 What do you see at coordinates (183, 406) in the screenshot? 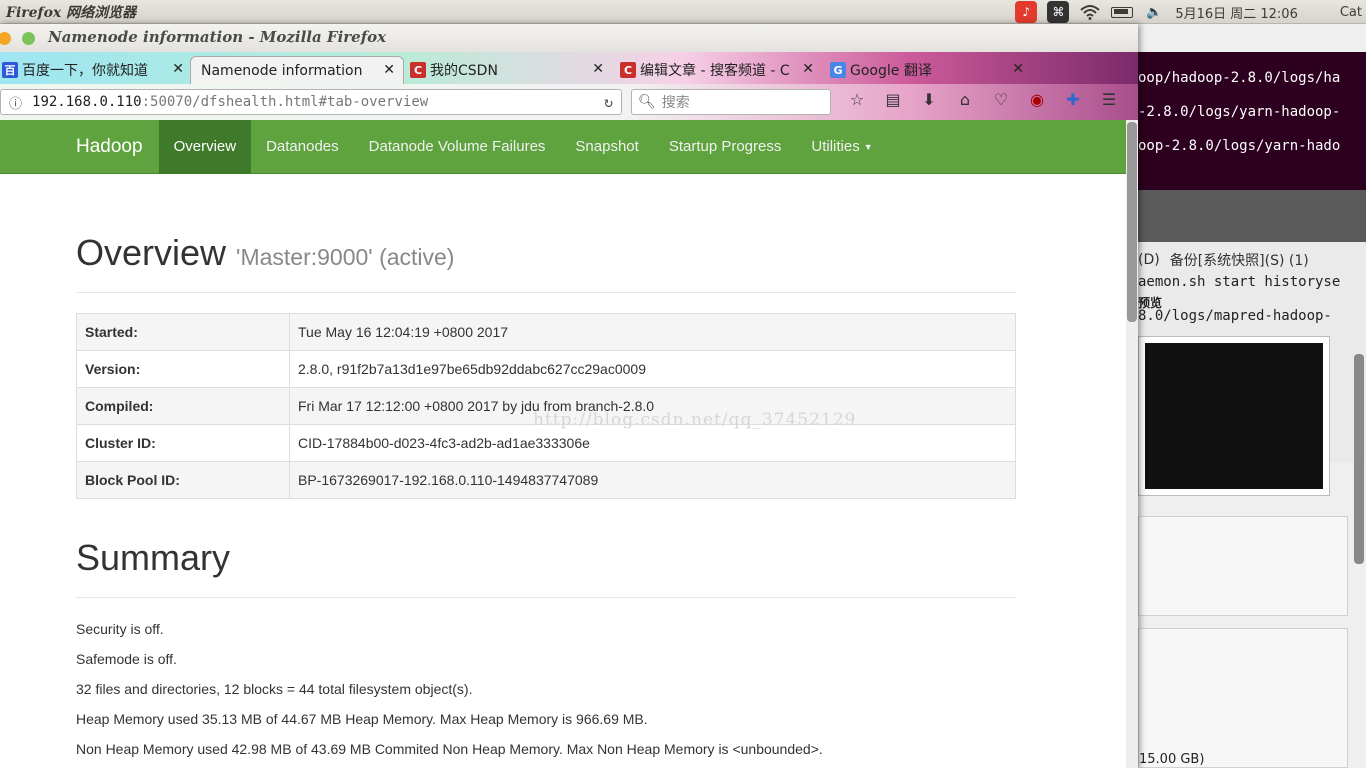
I see `row-key: Compiled:` at bounding box center [183, 406].